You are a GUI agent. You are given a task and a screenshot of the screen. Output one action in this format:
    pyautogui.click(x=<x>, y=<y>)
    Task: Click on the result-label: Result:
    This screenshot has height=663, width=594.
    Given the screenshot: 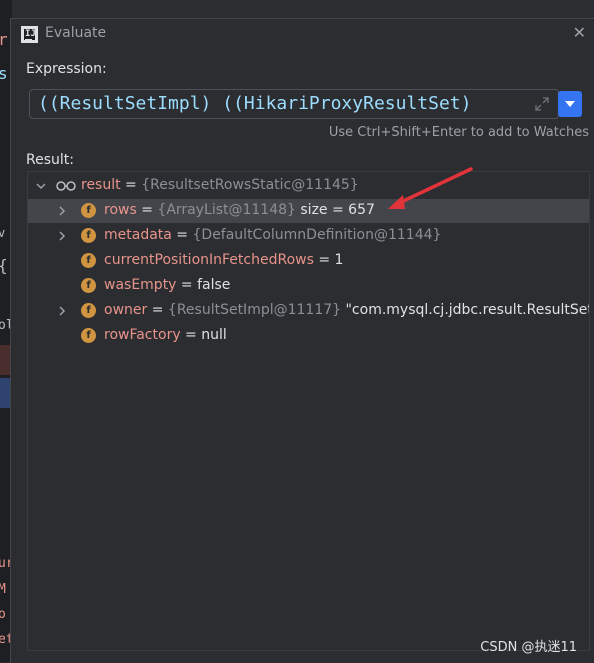 What is the action you would take?
    pyautogui.click(x=50, y=160)
    